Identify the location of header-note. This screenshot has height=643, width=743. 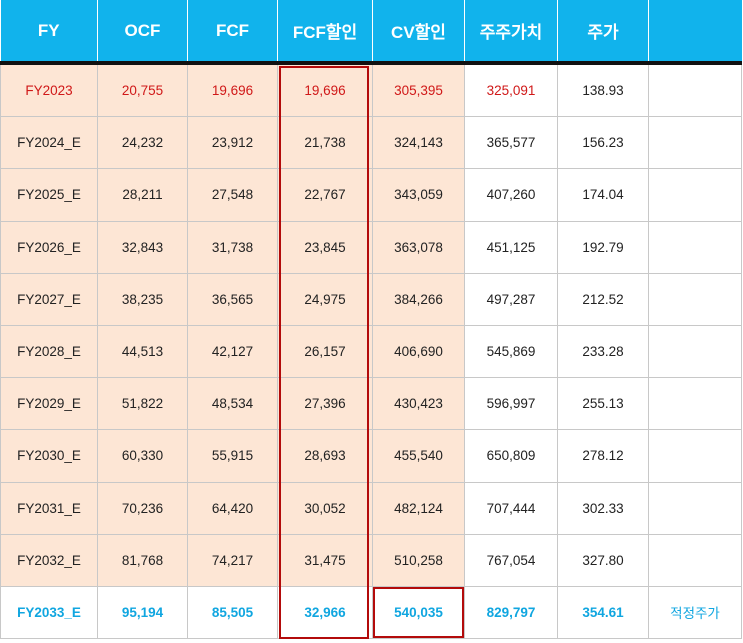
(695, 32).